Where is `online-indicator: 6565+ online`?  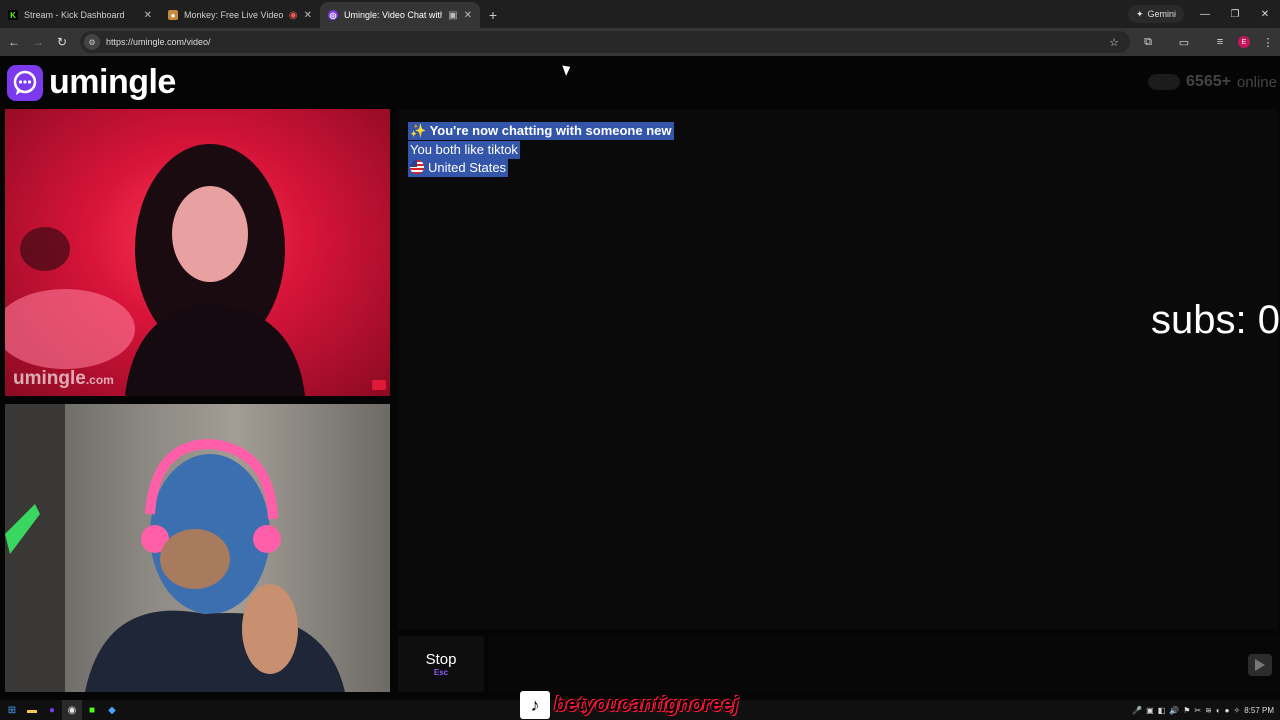 online-indicator: 6565+ online is located at coordinates (1212, 82).